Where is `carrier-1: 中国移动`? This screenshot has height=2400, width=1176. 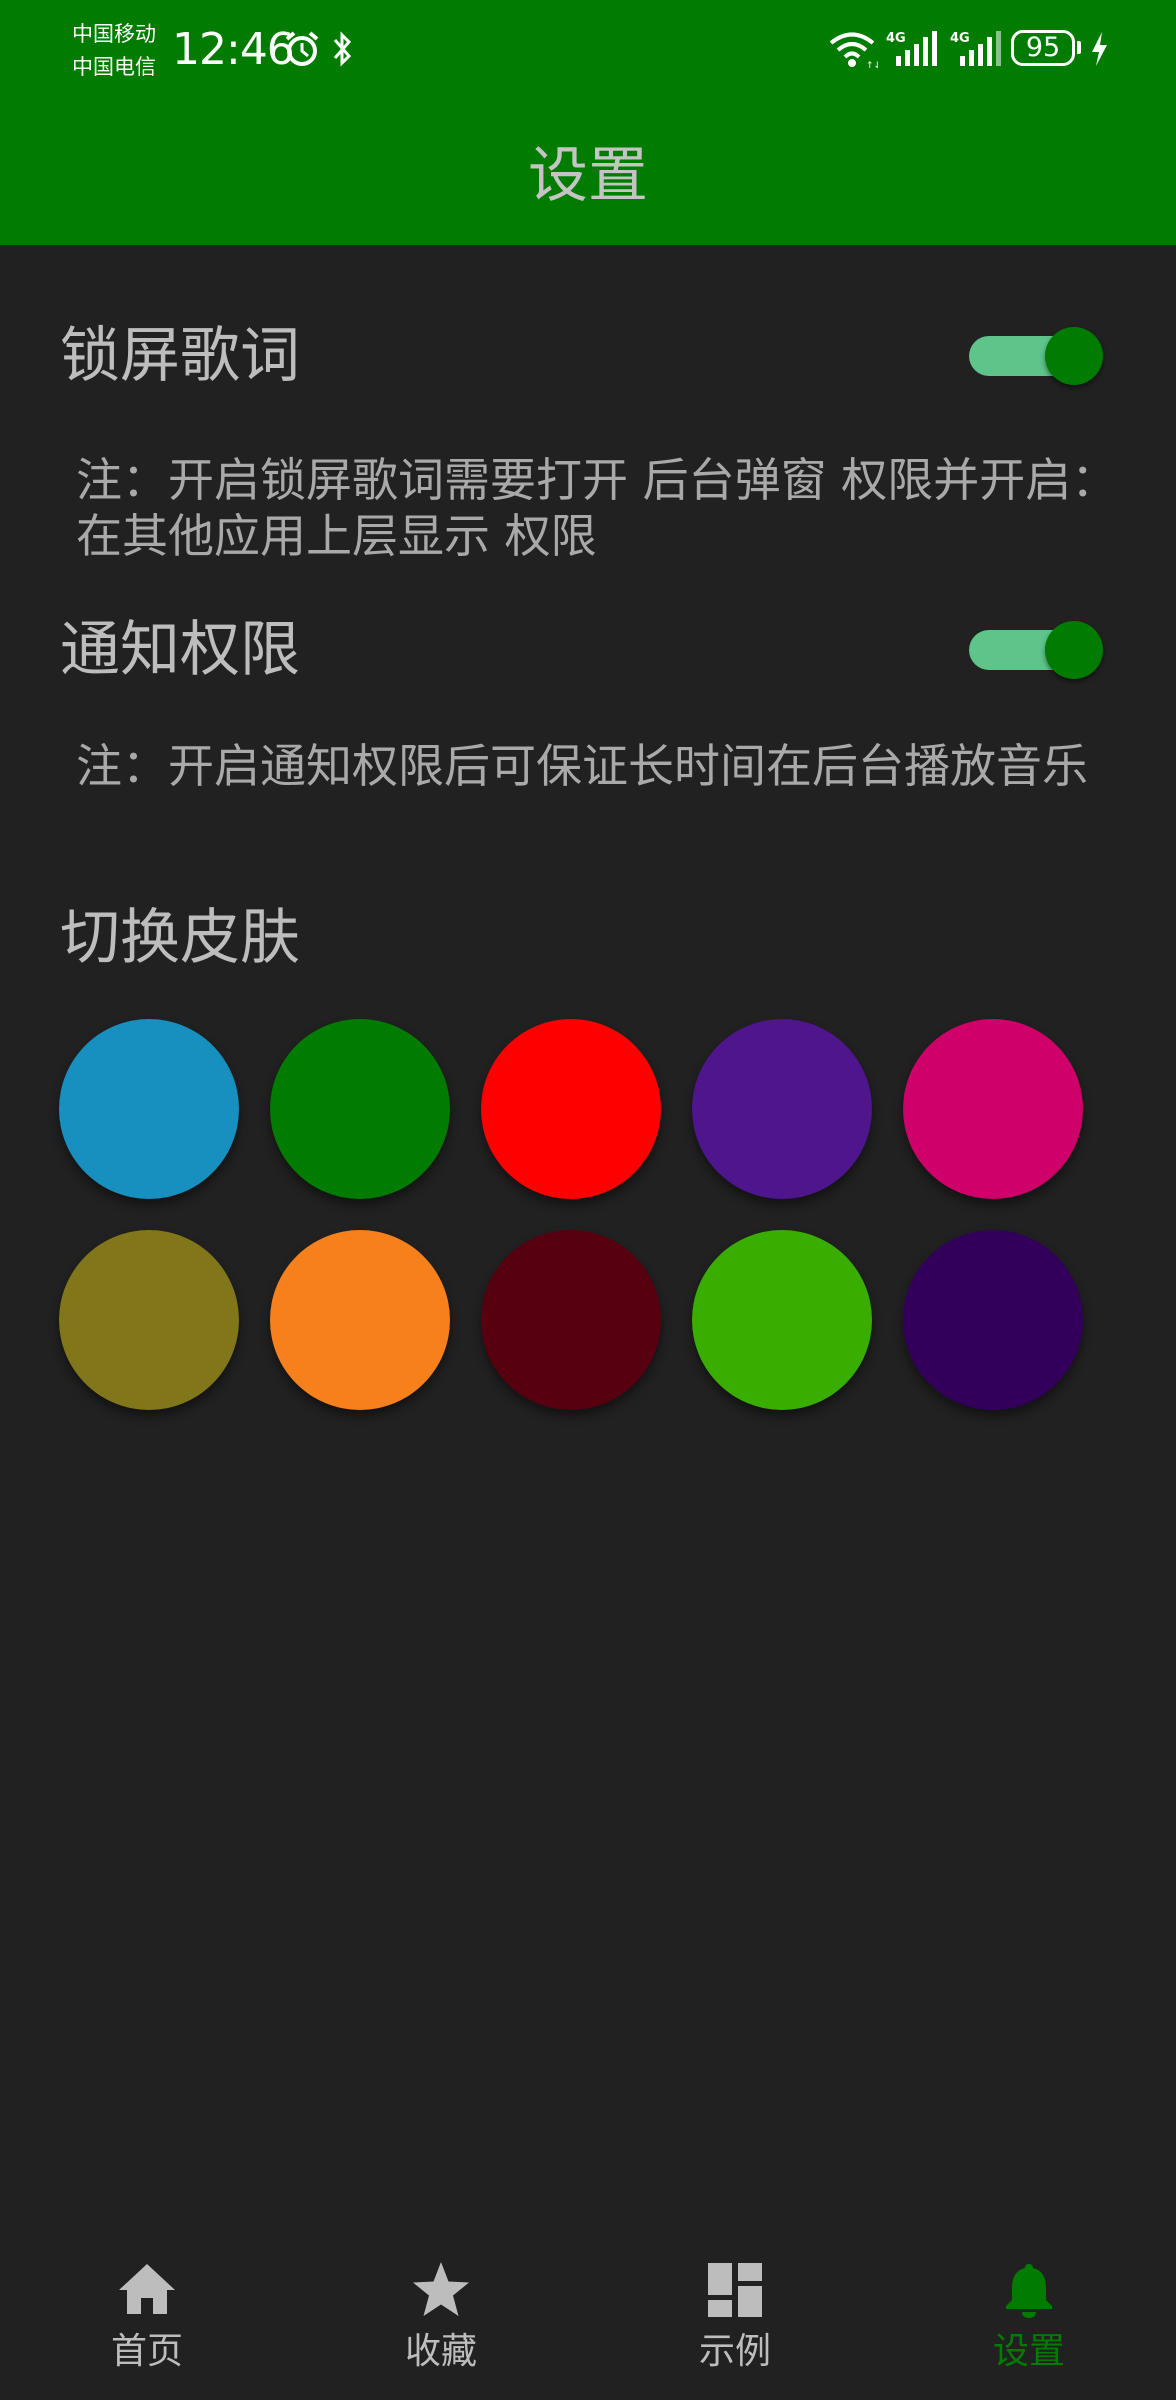 carrier-1: 中国移动 is located at coordinates (114, 34).